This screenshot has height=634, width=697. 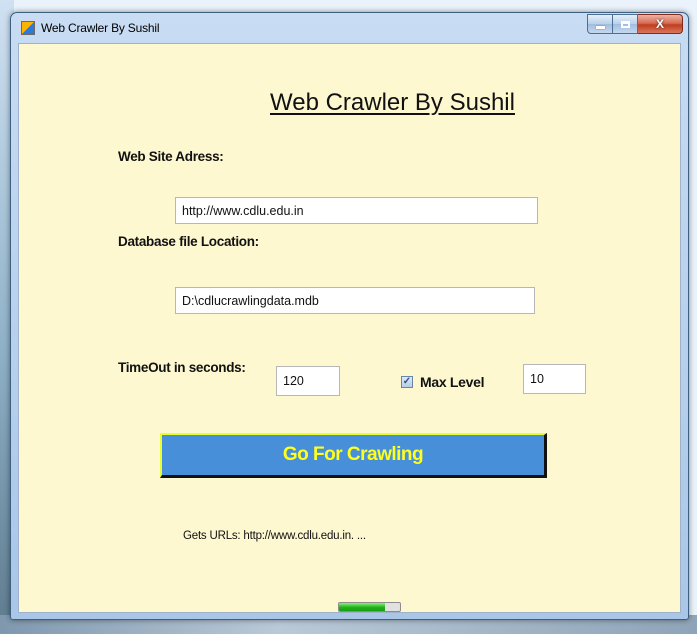 I want to click on go-for-crawling-button: Go For Crawling, so click(x=353, y=455).